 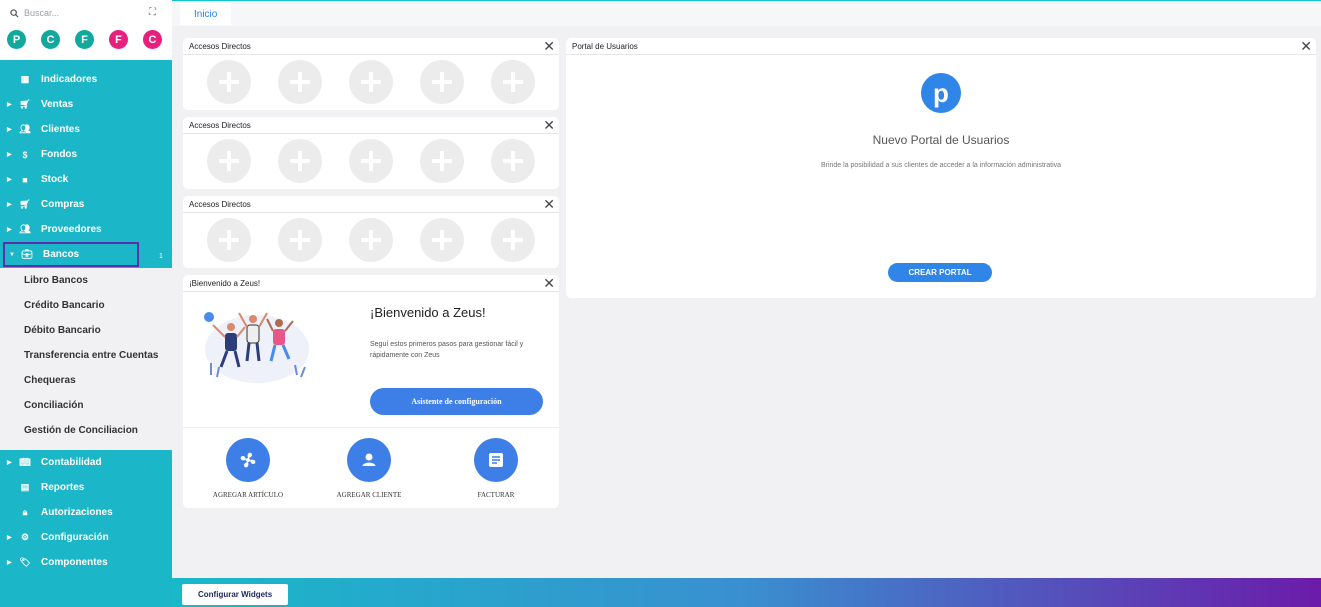 I want to click on gears-icon: ⚙, so click(x=25, y=537).